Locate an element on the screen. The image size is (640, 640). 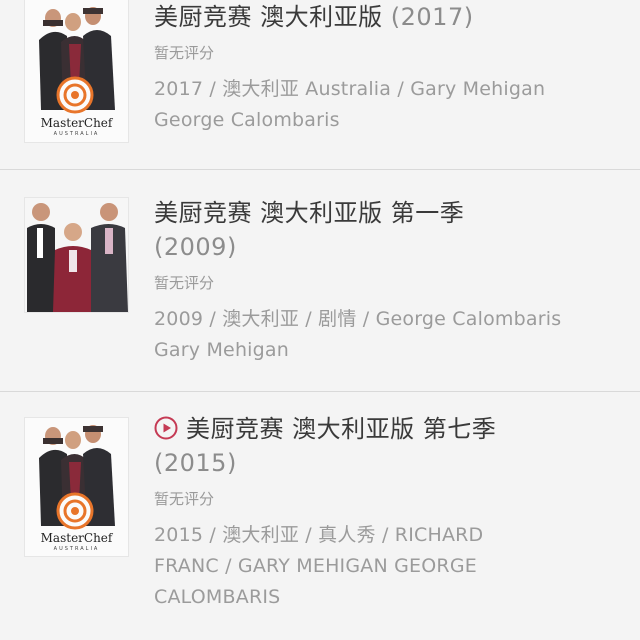
title-text: 美厨竞赛 澳大利亚版 is located at coordinates (268, 17).